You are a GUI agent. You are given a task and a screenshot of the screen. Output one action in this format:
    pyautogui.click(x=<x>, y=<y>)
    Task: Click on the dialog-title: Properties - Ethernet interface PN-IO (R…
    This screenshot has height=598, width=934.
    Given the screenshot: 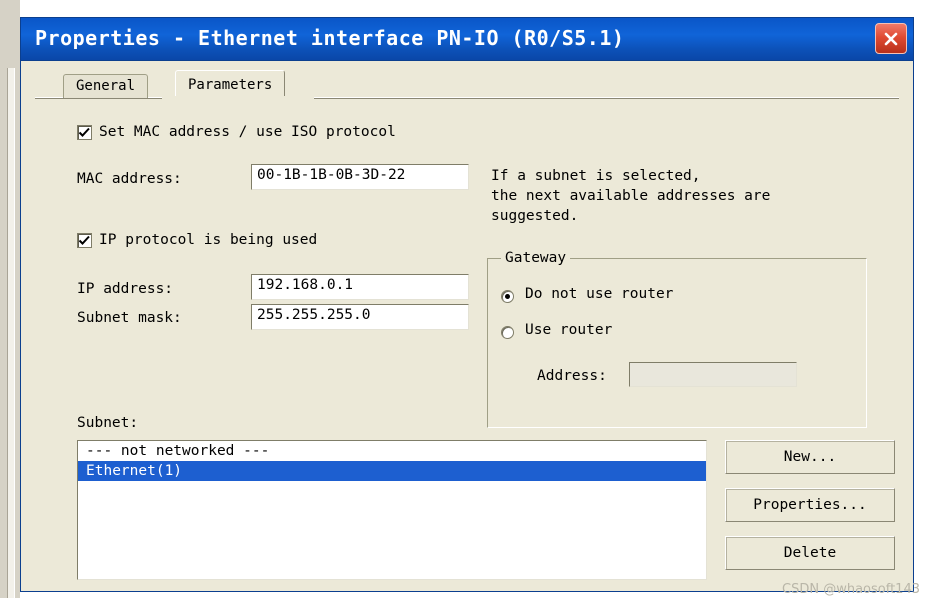 What is the action you would take?
    pyautogui.click(x=330, y=38)
    